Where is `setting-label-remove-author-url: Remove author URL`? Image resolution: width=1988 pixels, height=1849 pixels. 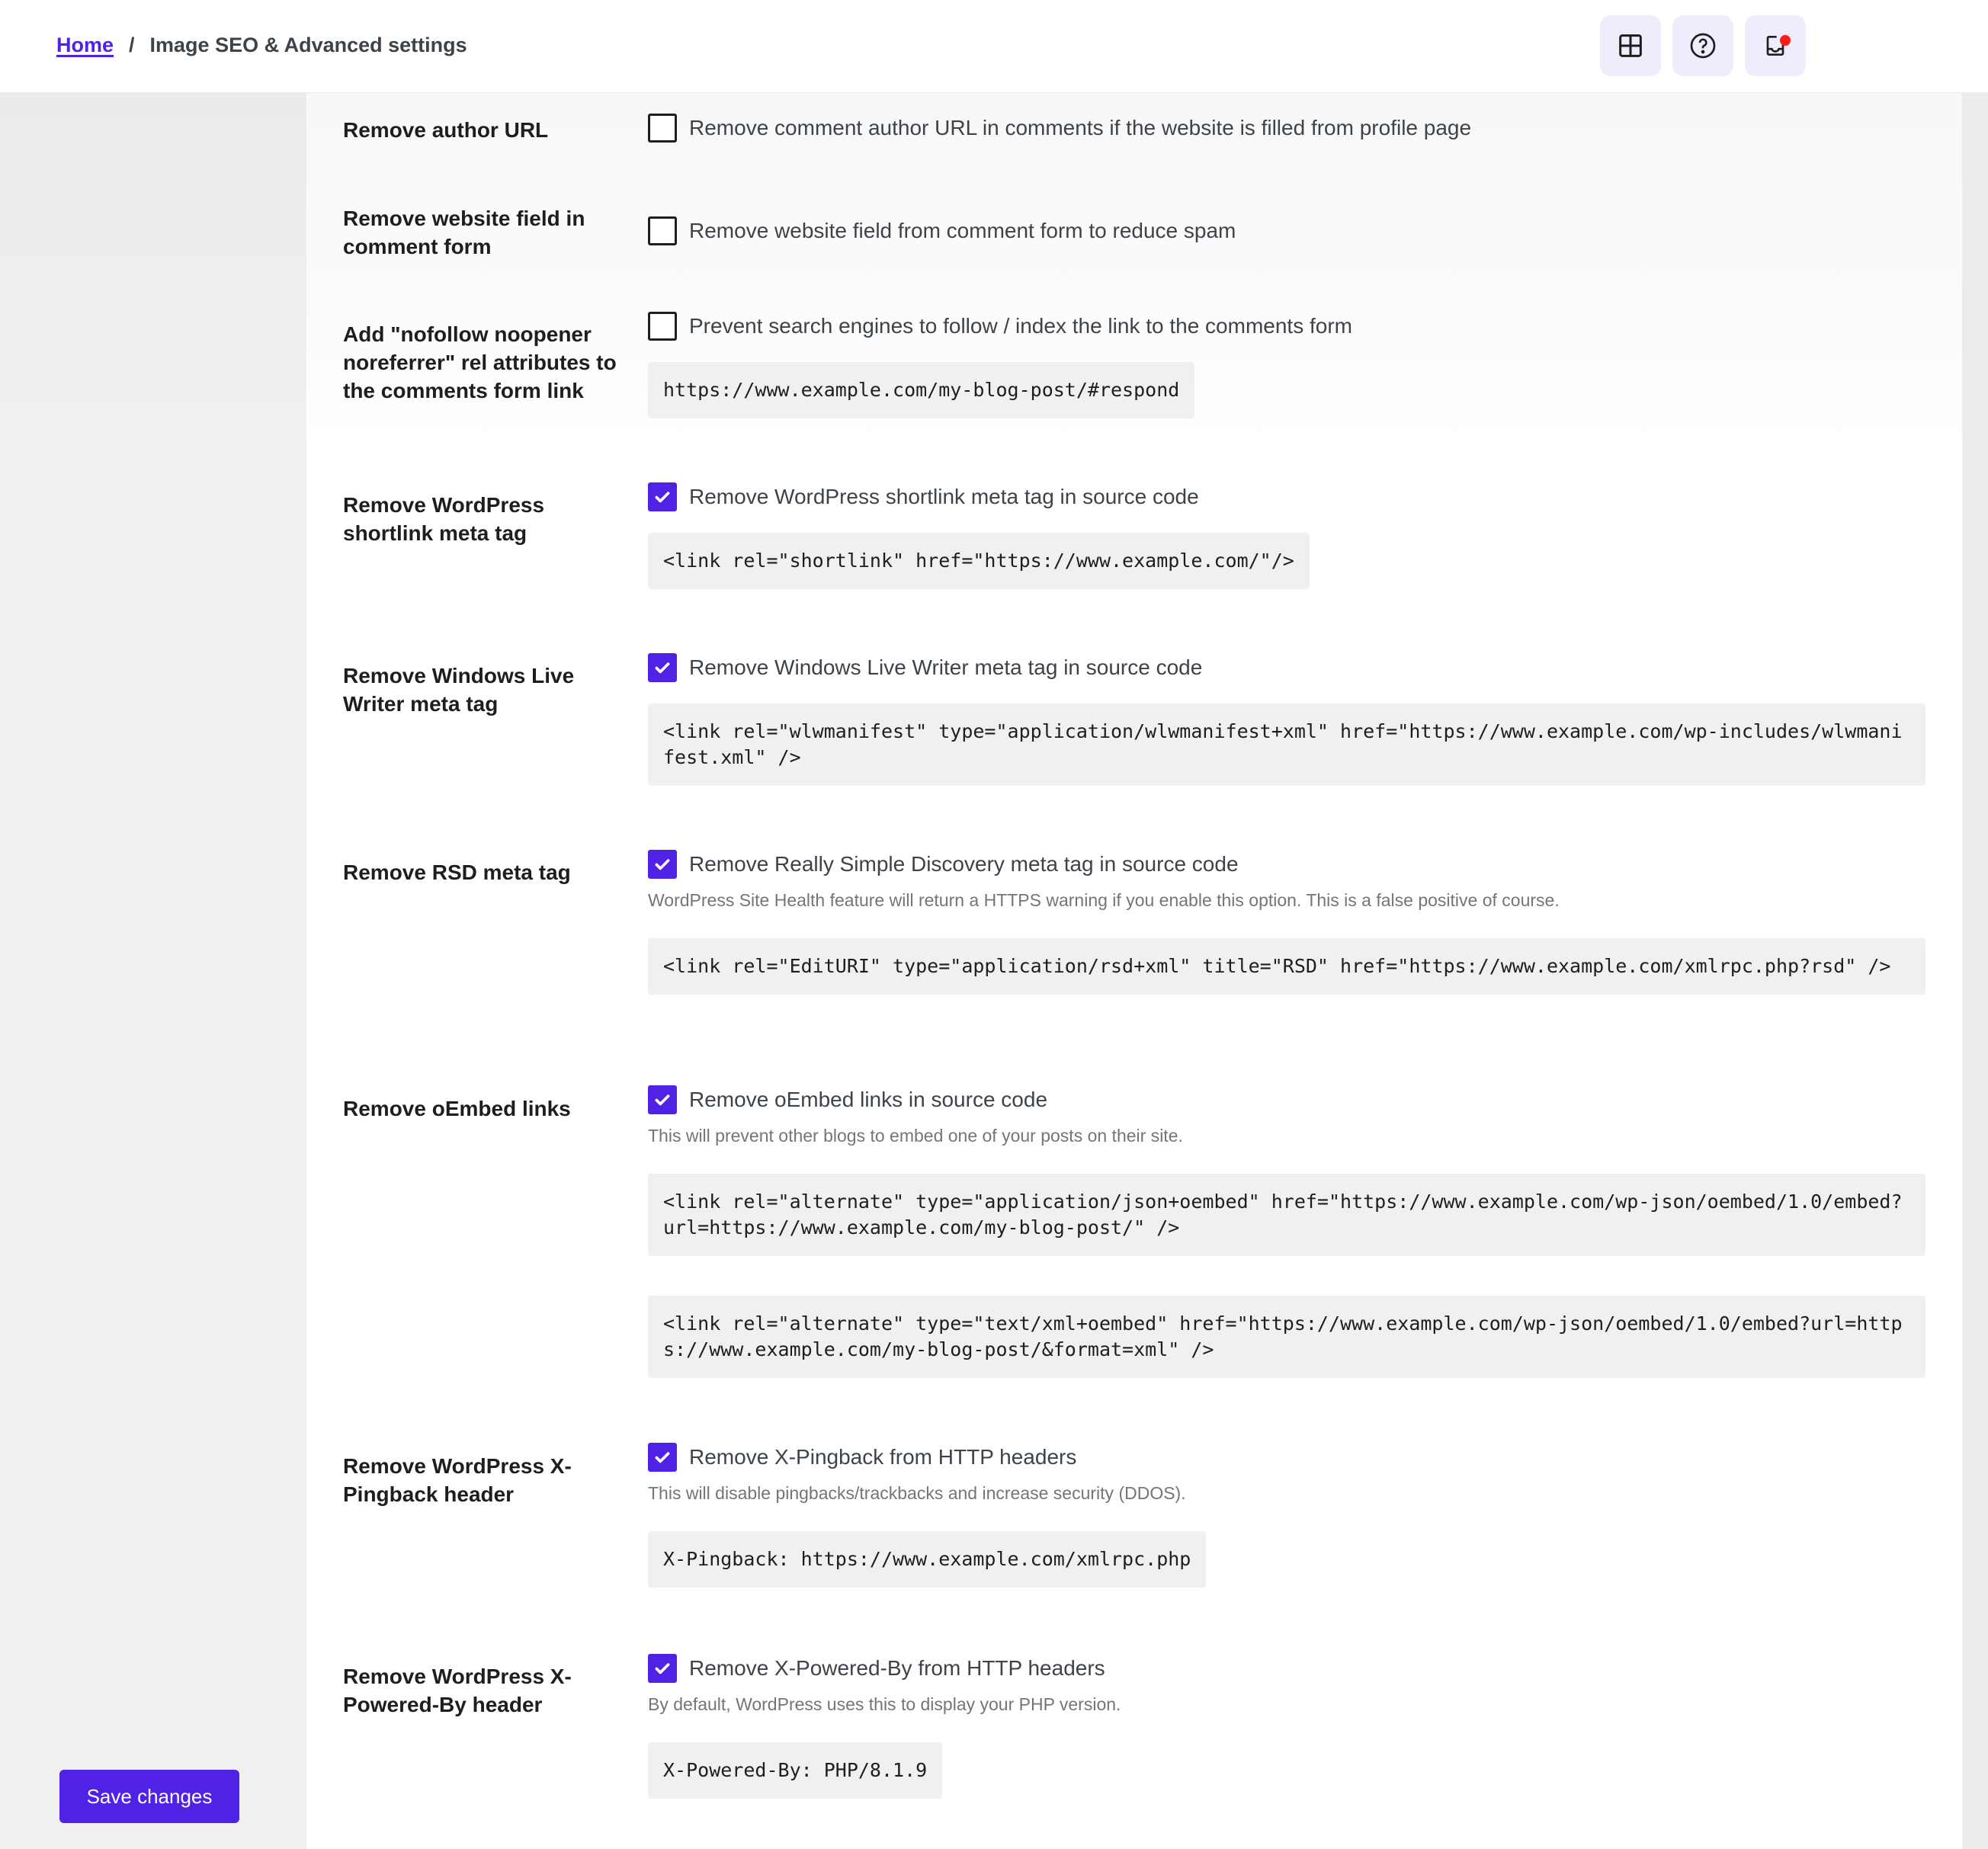 setting-label-remove-author-url: Remove author URL is located at coordinates (446, 130).